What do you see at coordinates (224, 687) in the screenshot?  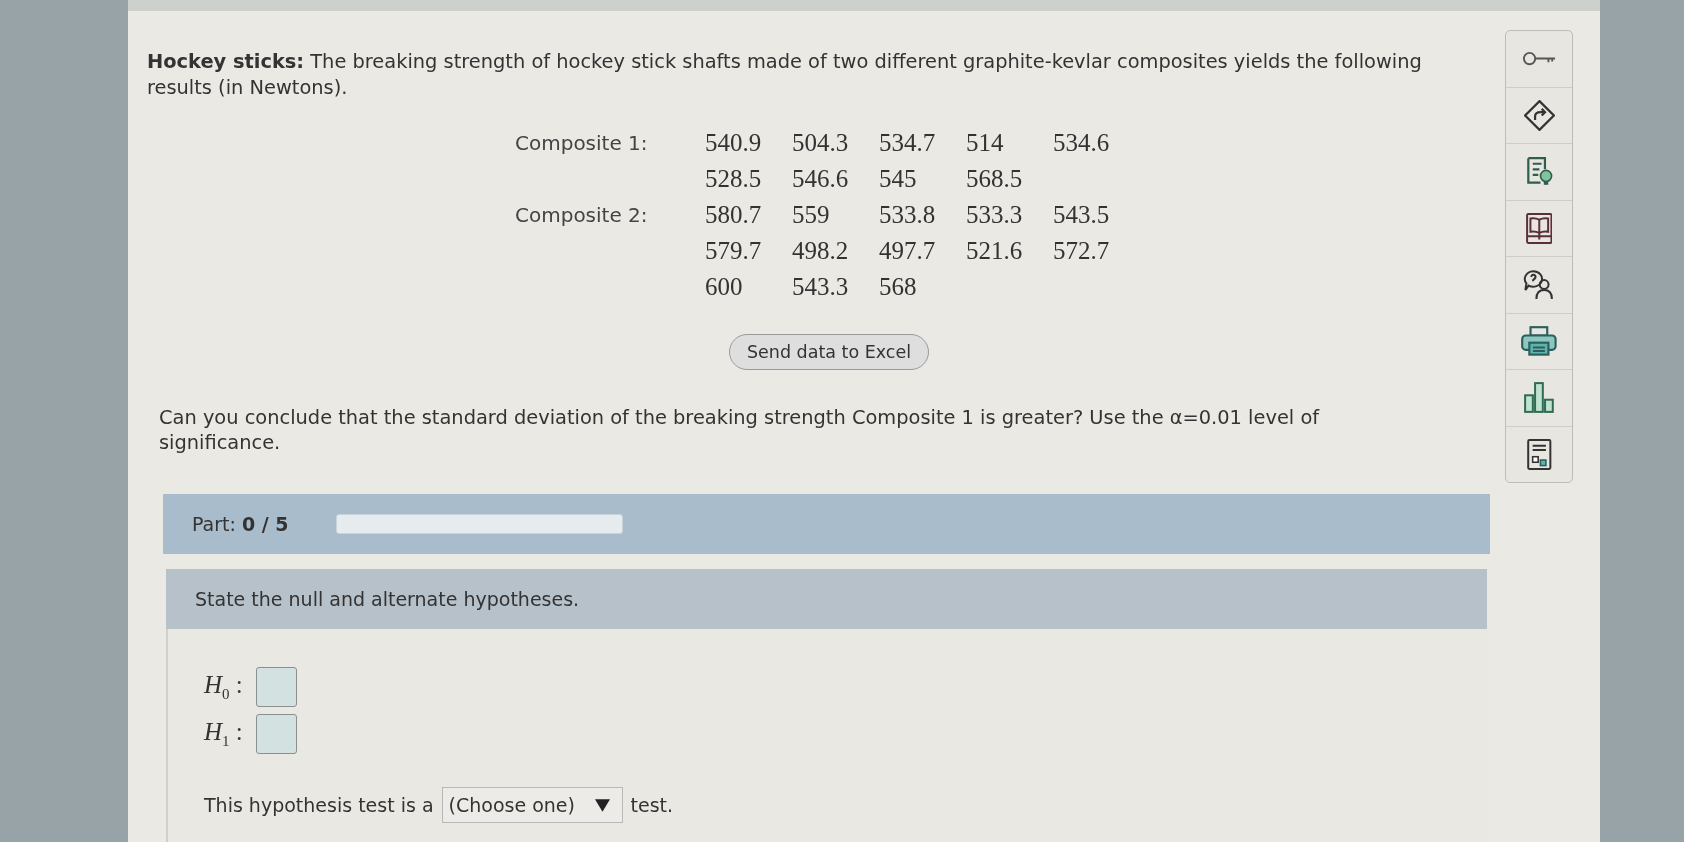 I see `hypothesis-label: H$_{0}$ :` at bounding box center [224, 687].